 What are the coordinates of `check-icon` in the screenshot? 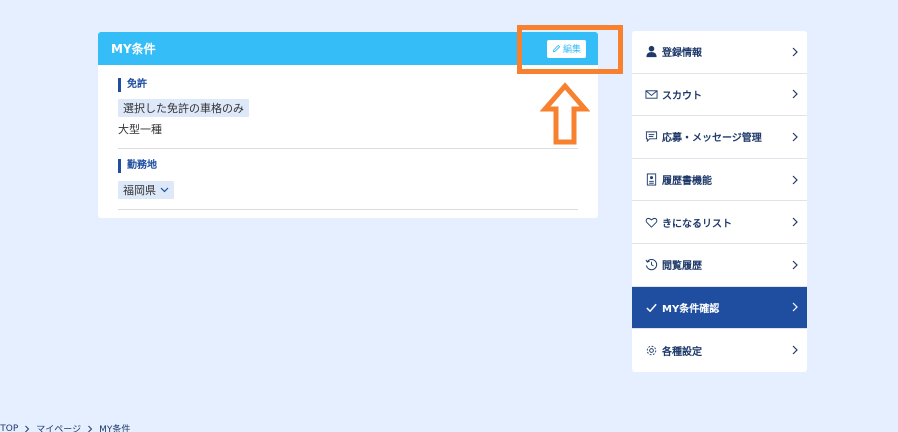 It's located at (651, 307).